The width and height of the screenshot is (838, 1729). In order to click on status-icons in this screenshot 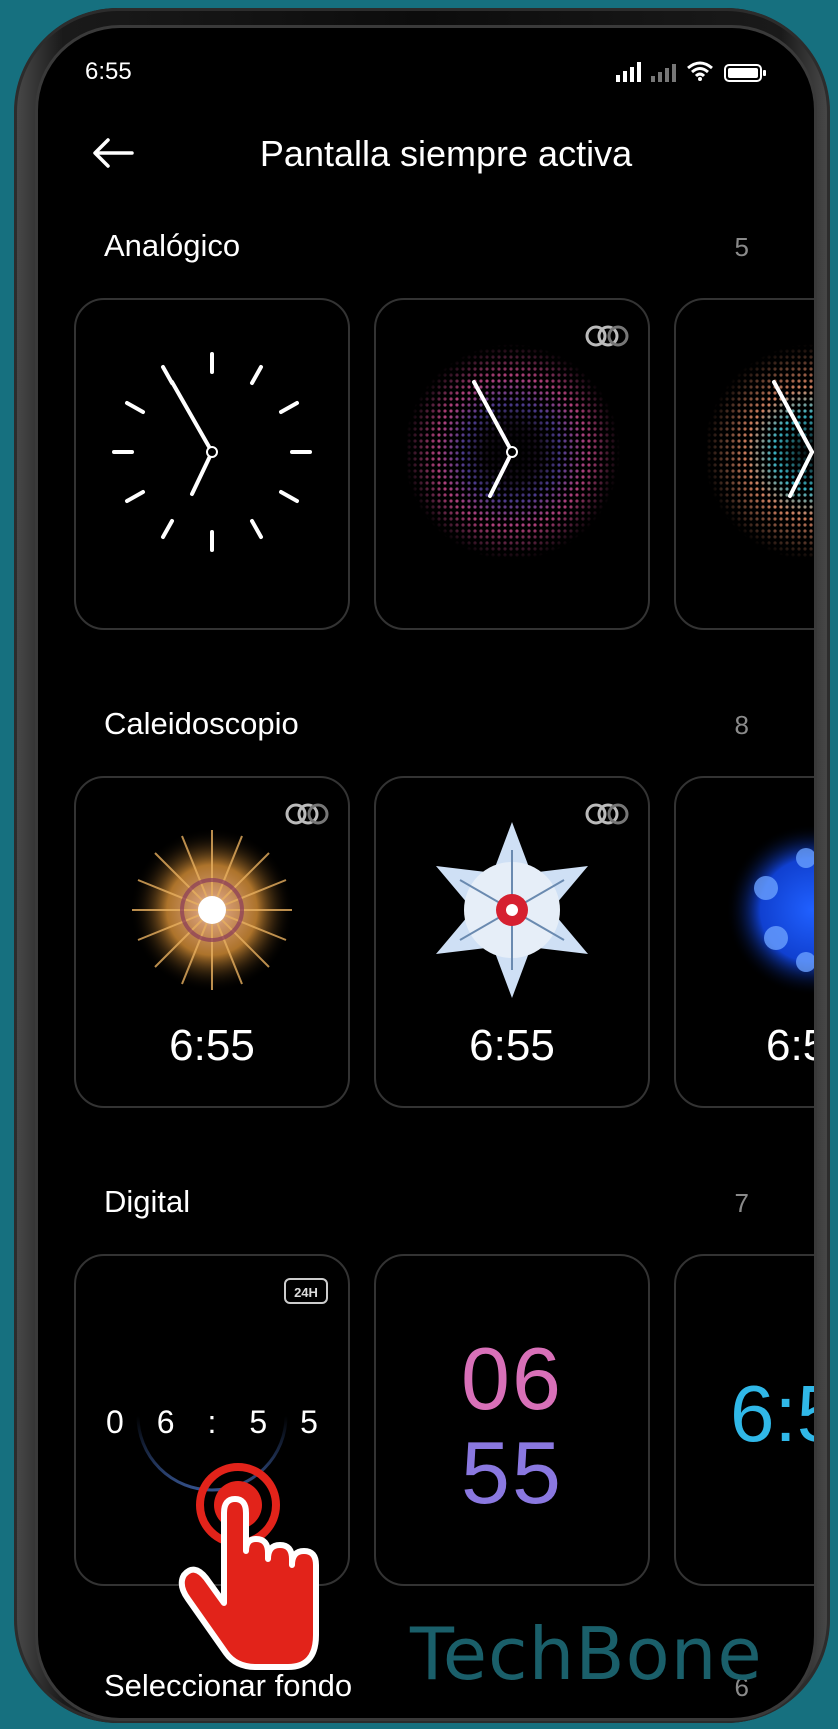, I will do `click(691, 70)`.